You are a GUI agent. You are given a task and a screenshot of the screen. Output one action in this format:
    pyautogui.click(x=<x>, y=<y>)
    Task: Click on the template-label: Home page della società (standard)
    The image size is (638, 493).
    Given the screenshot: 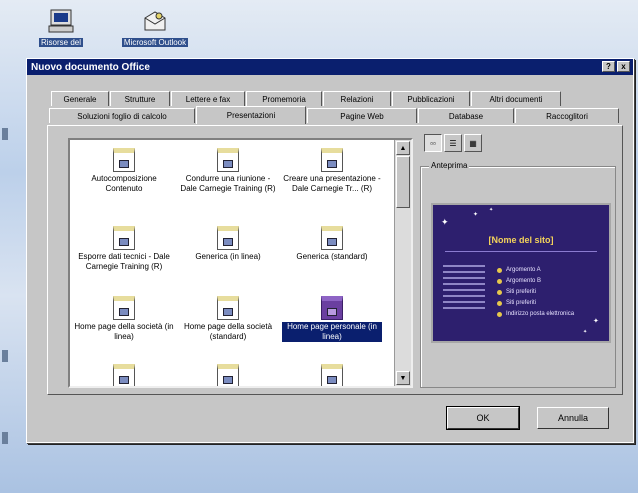 What is the action you would take?
    pyautogui.click(x=228, y=331)
    